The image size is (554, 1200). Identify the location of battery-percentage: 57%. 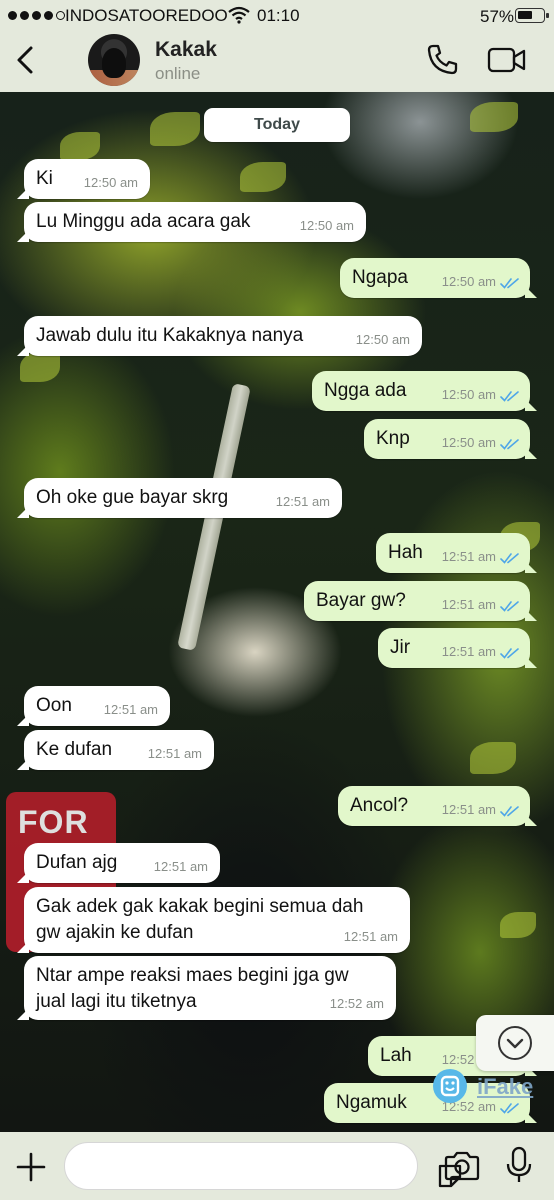
(497, 16).